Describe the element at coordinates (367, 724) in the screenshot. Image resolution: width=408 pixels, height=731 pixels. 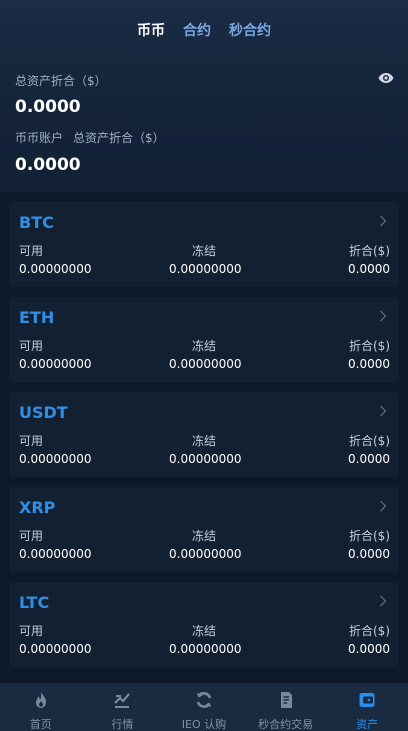
I see `nav-label: 资产` at that location.